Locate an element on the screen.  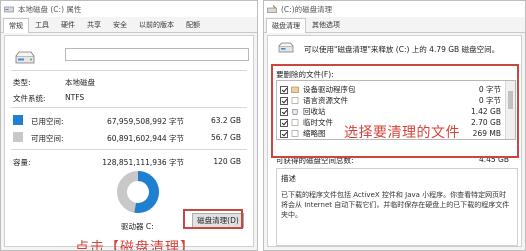
used-space-label: 已用空间: is located at coordinates (47, 121).